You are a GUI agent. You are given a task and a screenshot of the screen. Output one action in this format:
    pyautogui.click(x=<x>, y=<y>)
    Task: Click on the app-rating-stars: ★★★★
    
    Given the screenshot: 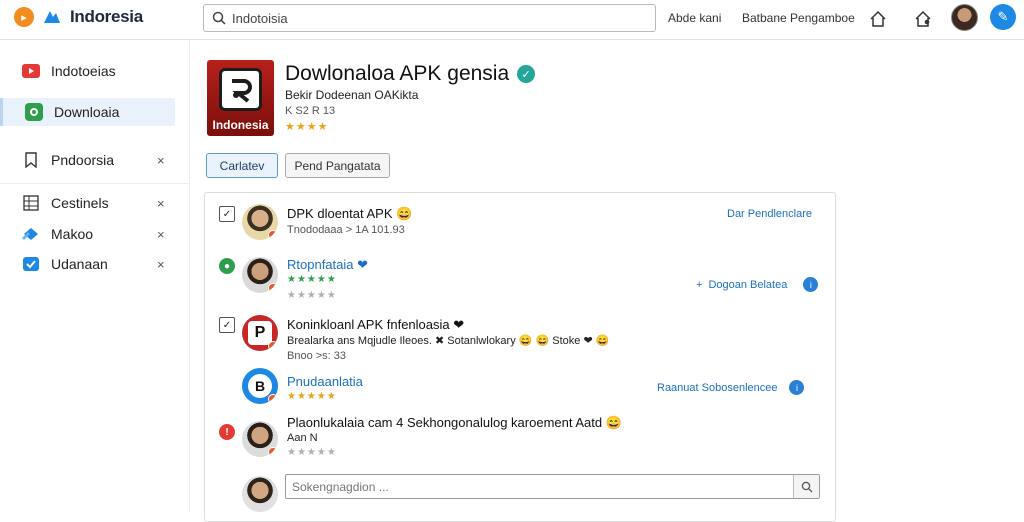 What is the action you would take?
    pyautogui.click(x=307, y=127)
    